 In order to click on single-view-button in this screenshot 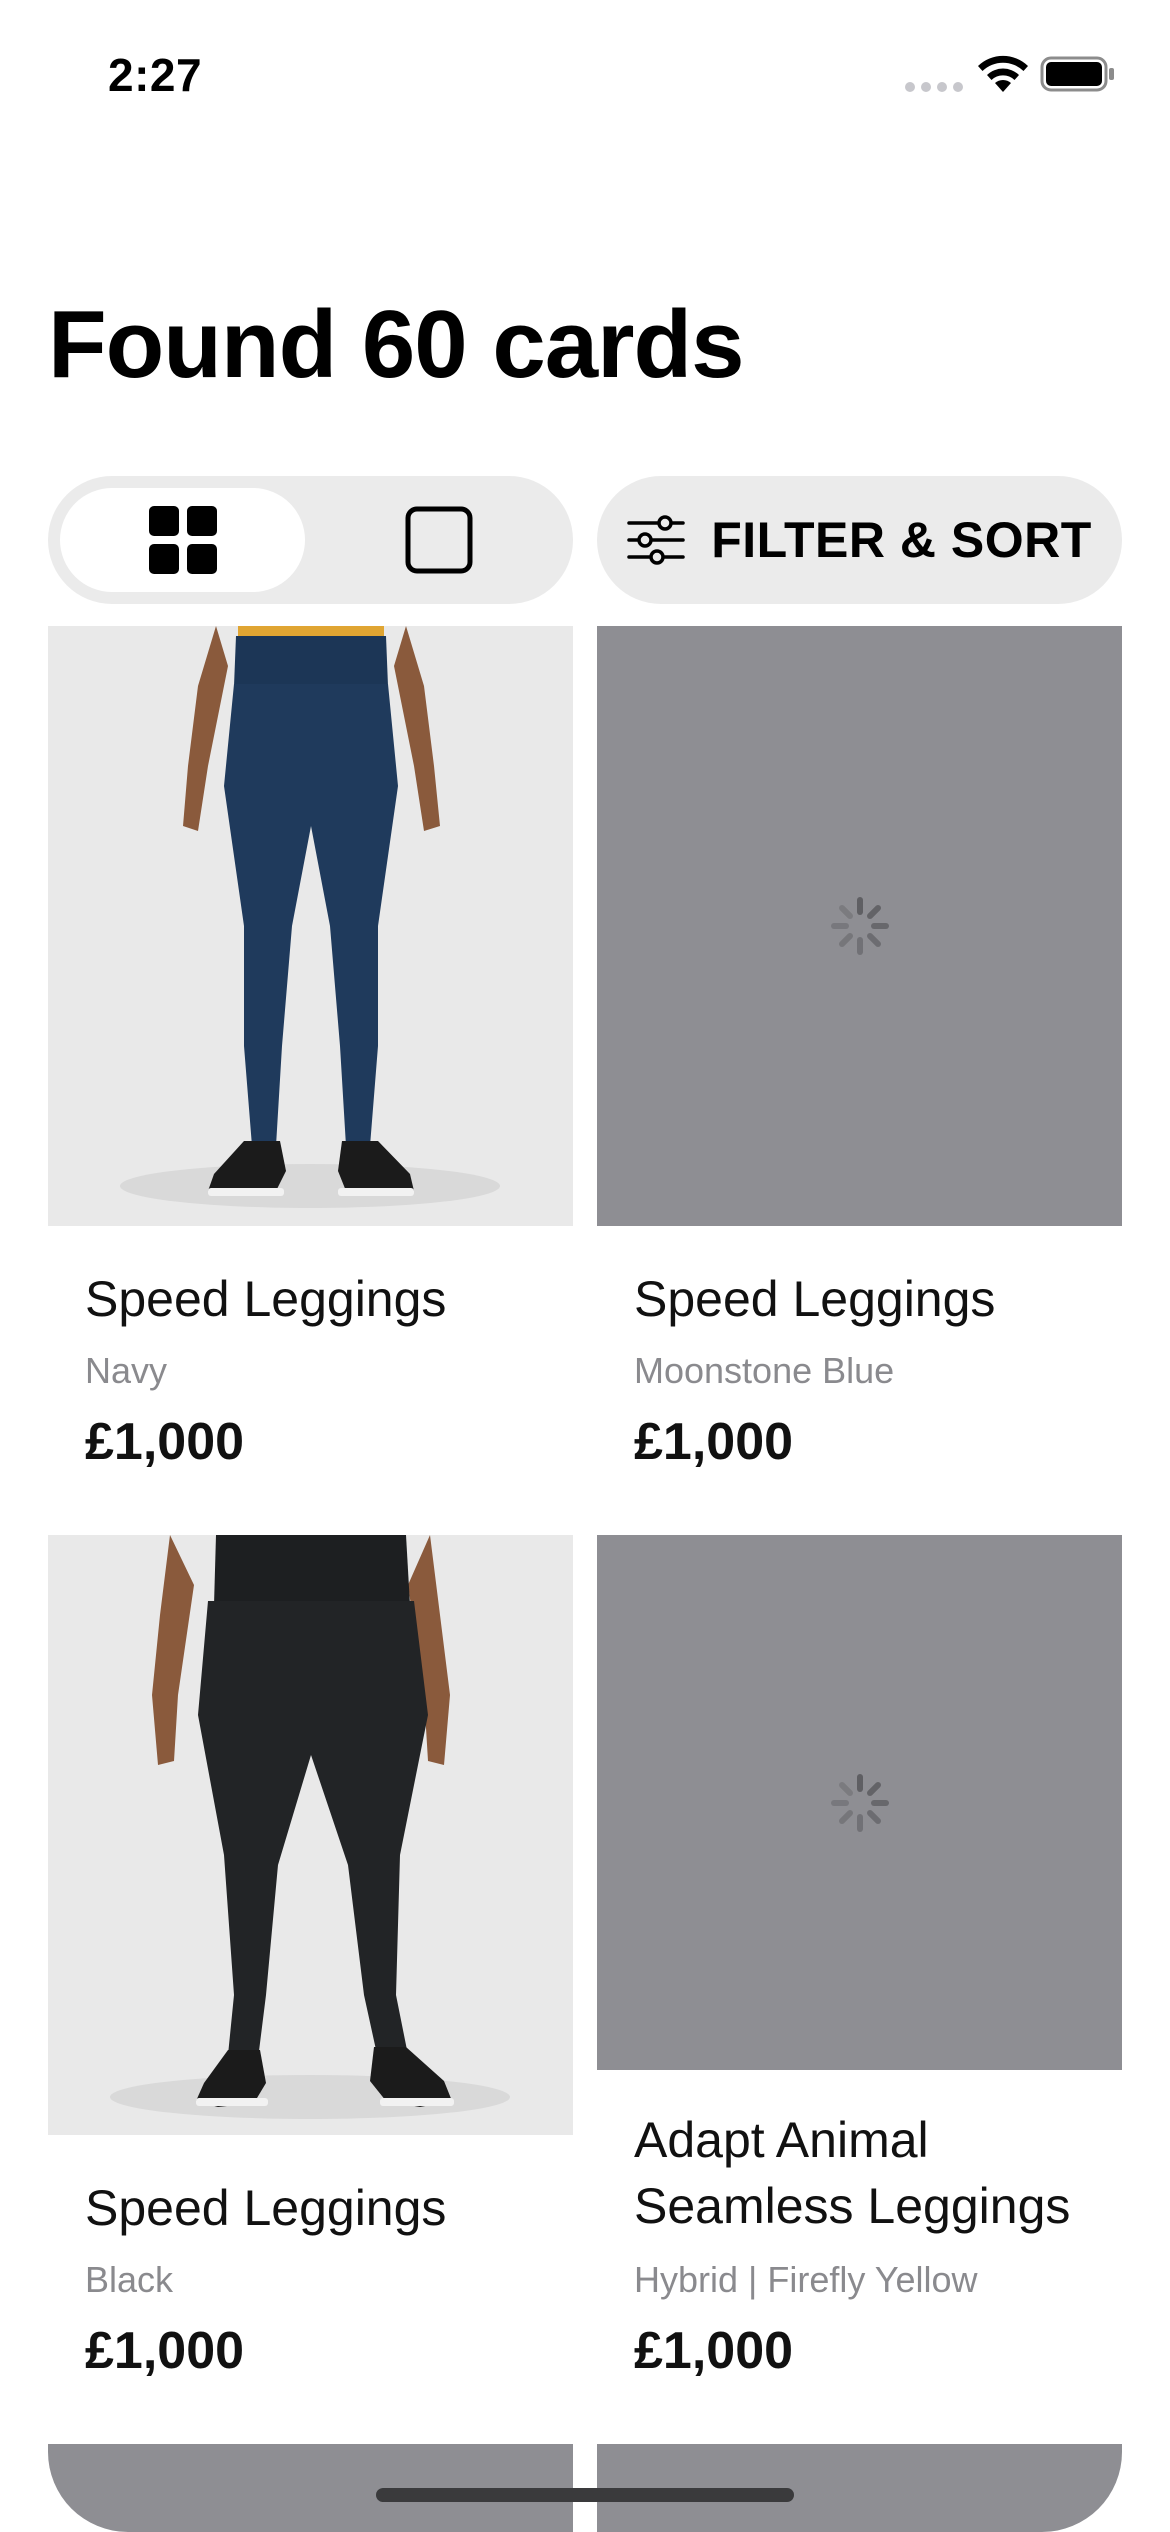, I will do `click(438, 540)`.